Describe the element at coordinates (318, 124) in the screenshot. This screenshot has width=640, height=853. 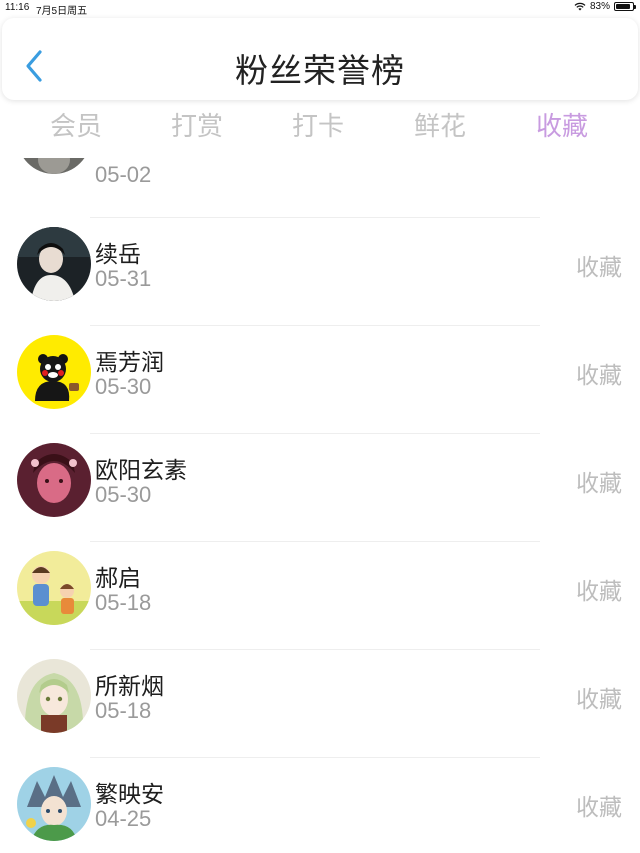
I see `tab-checkin: 打卡` at that location.